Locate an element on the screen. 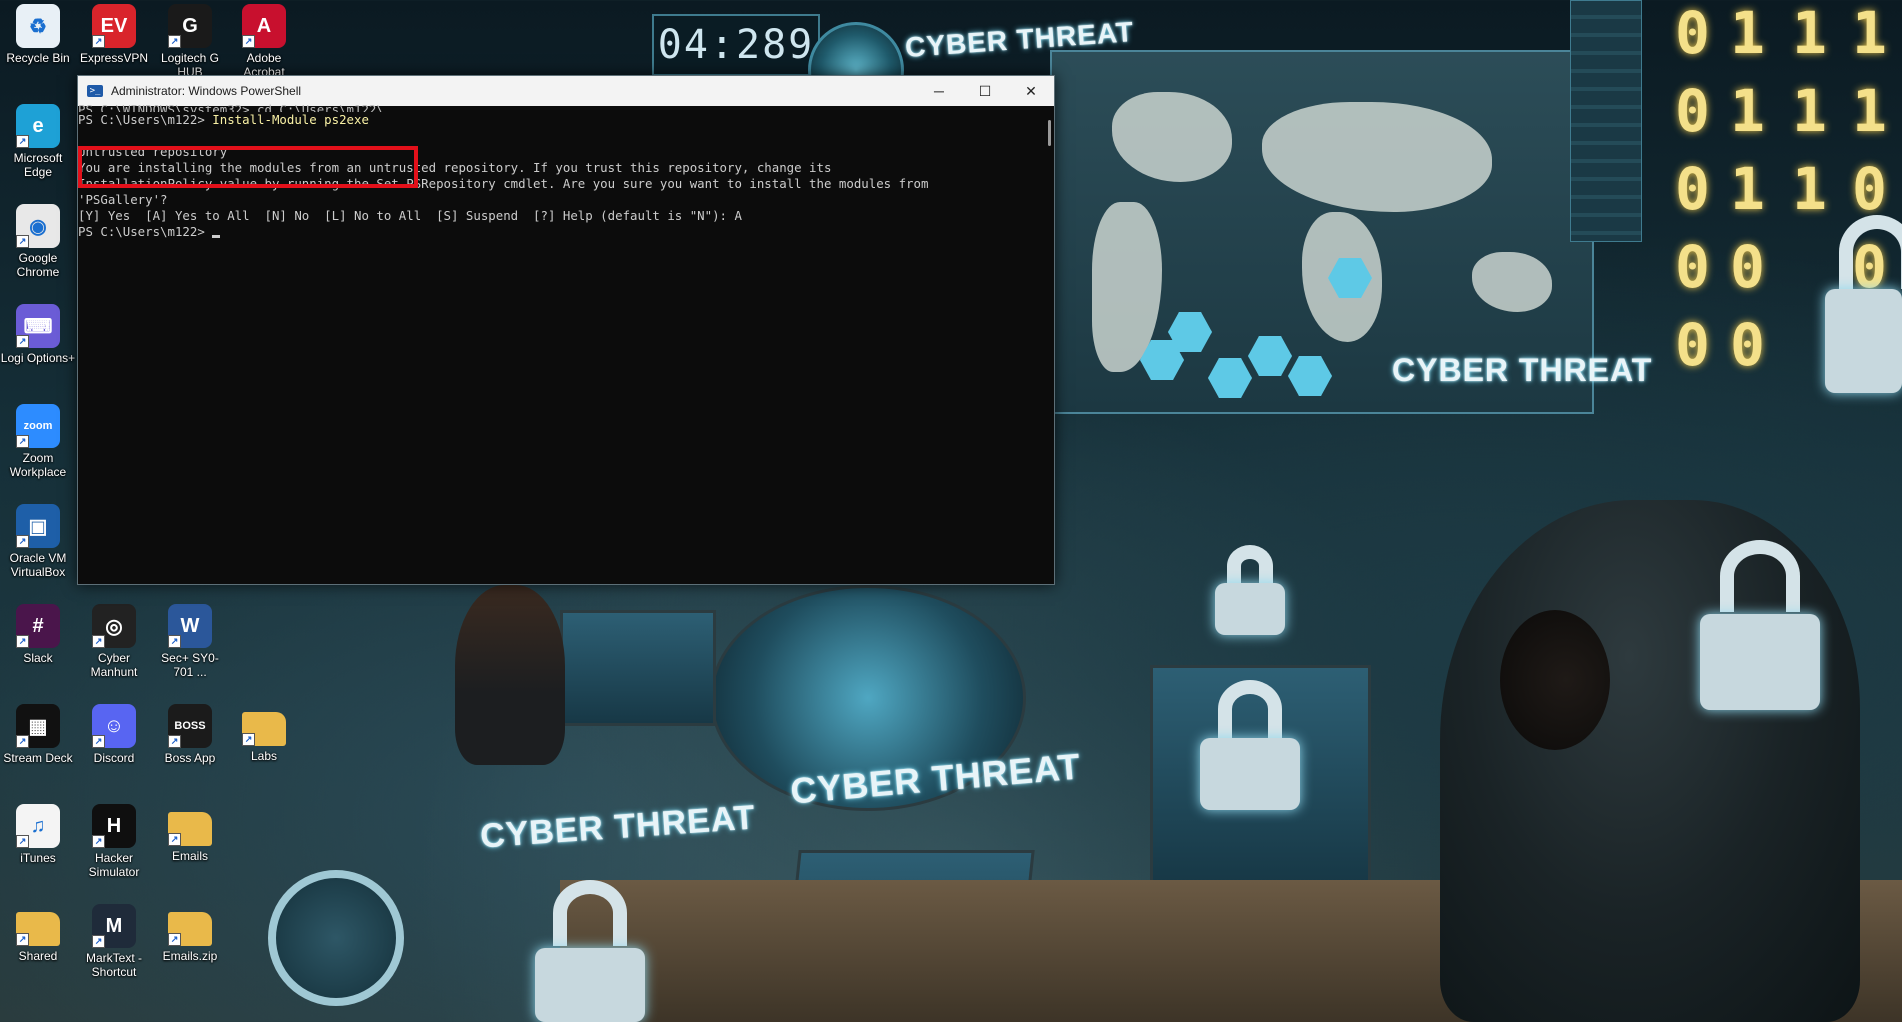 The image size is (1902, 1022). desktop-icon-itunes: ♫ ↗ iTunes is located at coordinates (38, 834).